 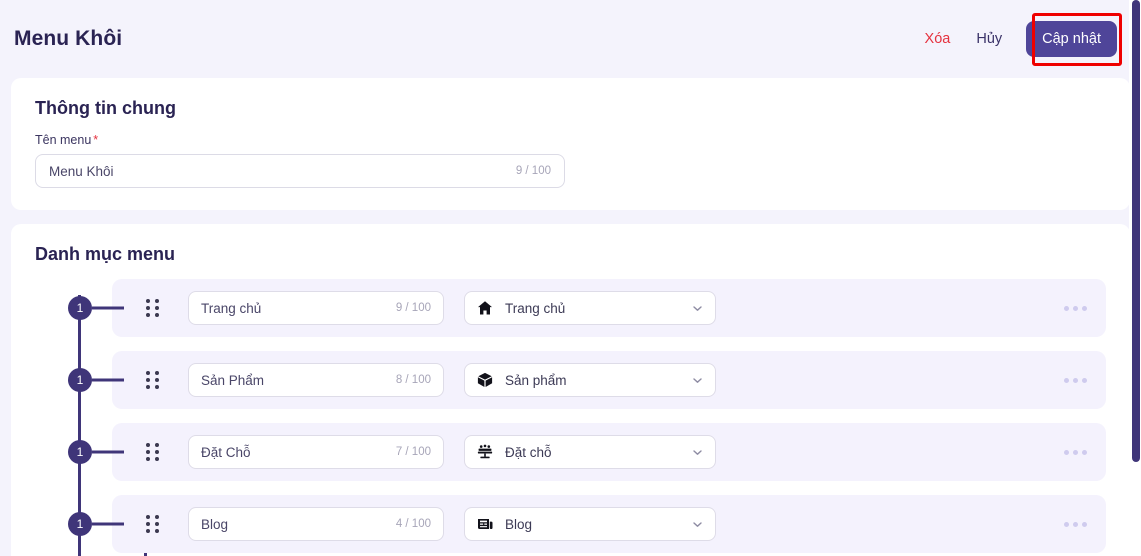 What do you see at coordinates (484, 452) in the screenshot?
I see `reservation-table-icon` at bounding box center [484, 452].